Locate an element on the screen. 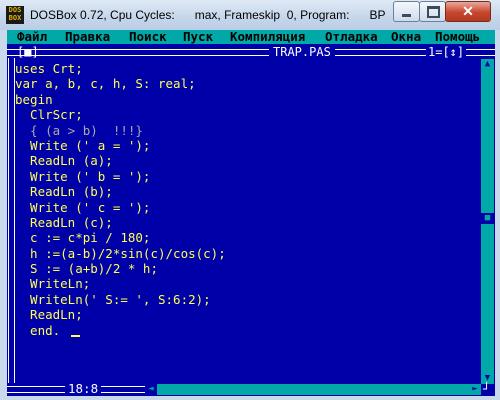 The width and height of the screenshot is (500, 400). code-line: ClrScr; is located at coordinates (250, 114).